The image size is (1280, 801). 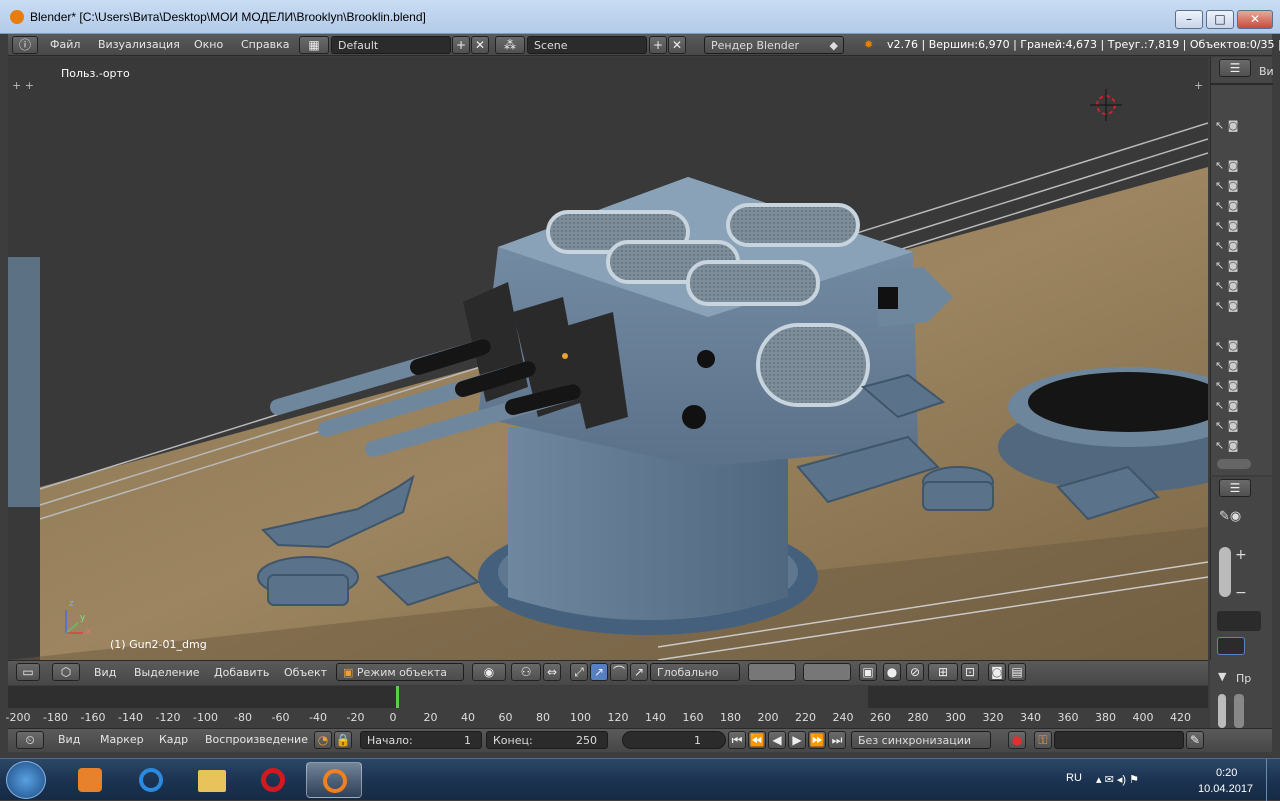 I want to click on translate-icon: ⤢, so click(x=579, y=672).